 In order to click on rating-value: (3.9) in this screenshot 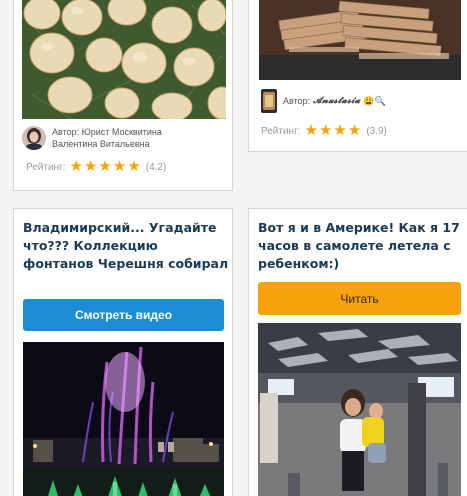, I will do `click(376, 131)`.